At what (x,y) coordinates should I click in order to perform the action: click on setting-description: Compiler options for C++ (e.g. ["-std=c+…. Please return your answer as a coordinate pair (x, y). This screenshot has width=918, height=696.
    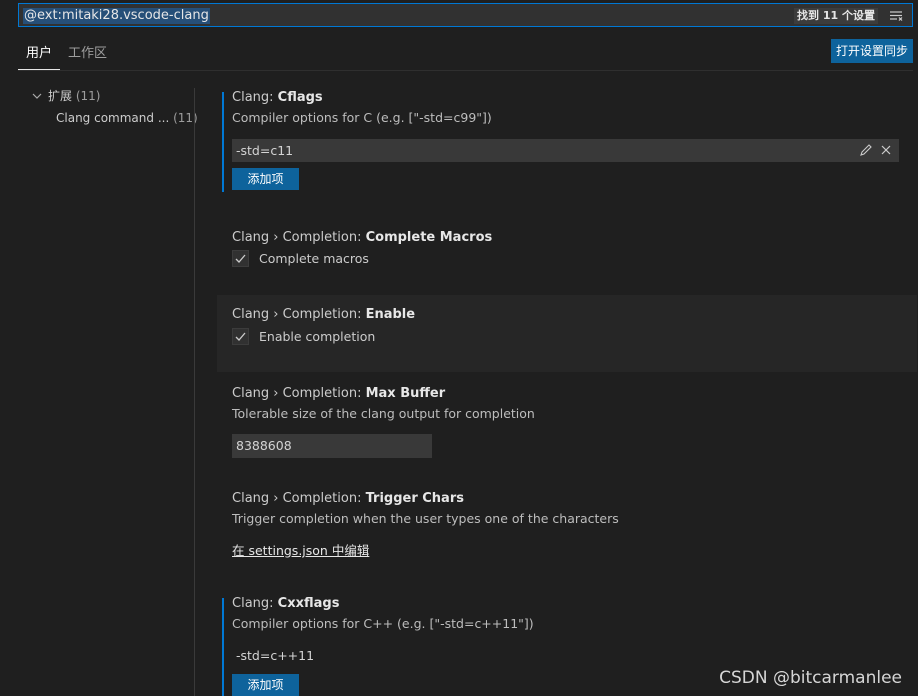
    Looking at the image, I should click on (383, 623).